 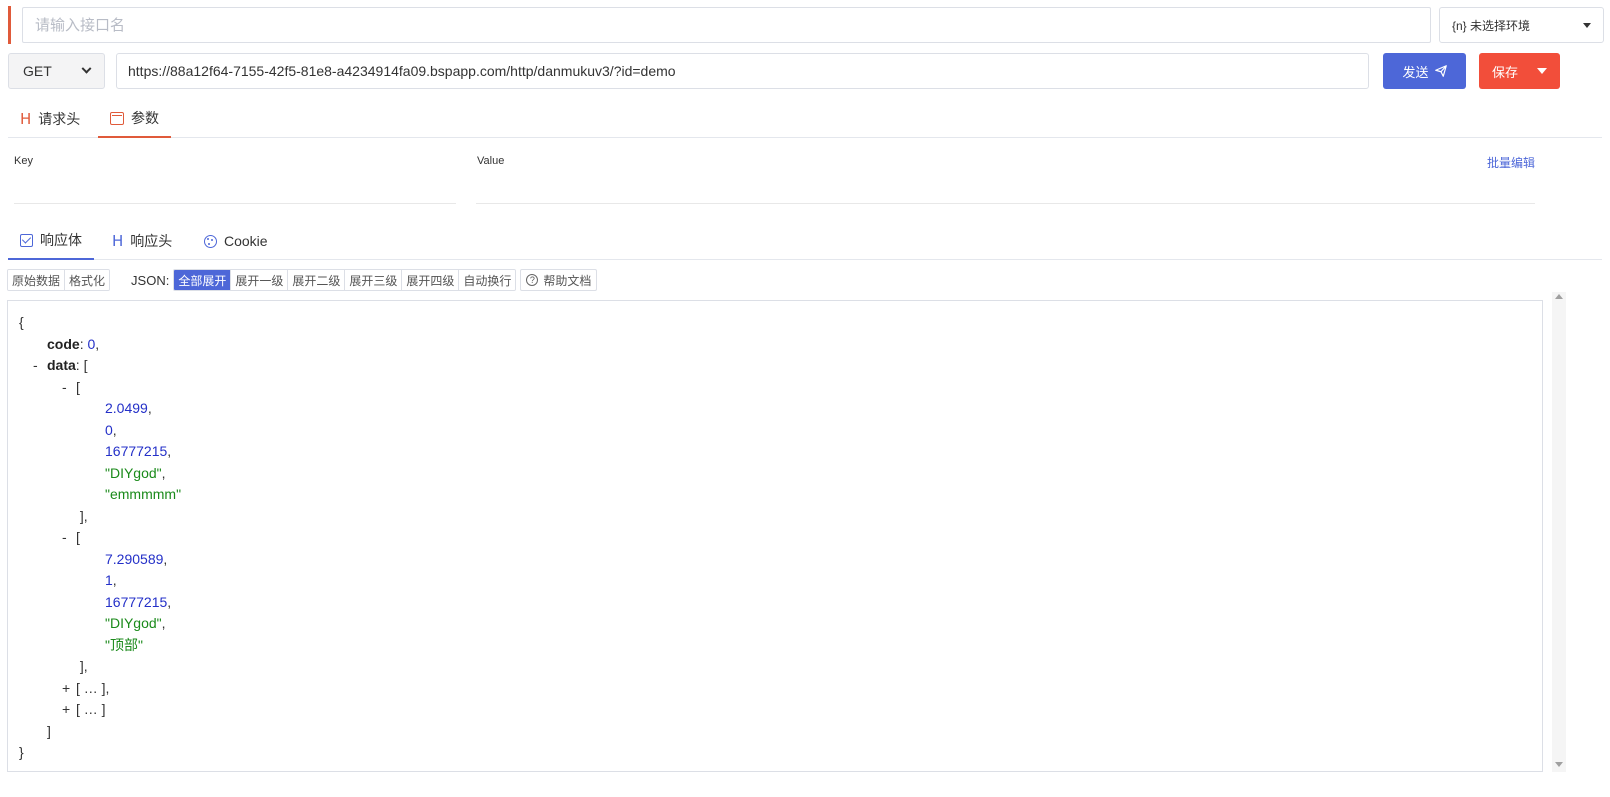 What do you see at coordinates (87, 280) in the screenshot?
I see `format-button: 格式化` at bounding box center [87, 280].